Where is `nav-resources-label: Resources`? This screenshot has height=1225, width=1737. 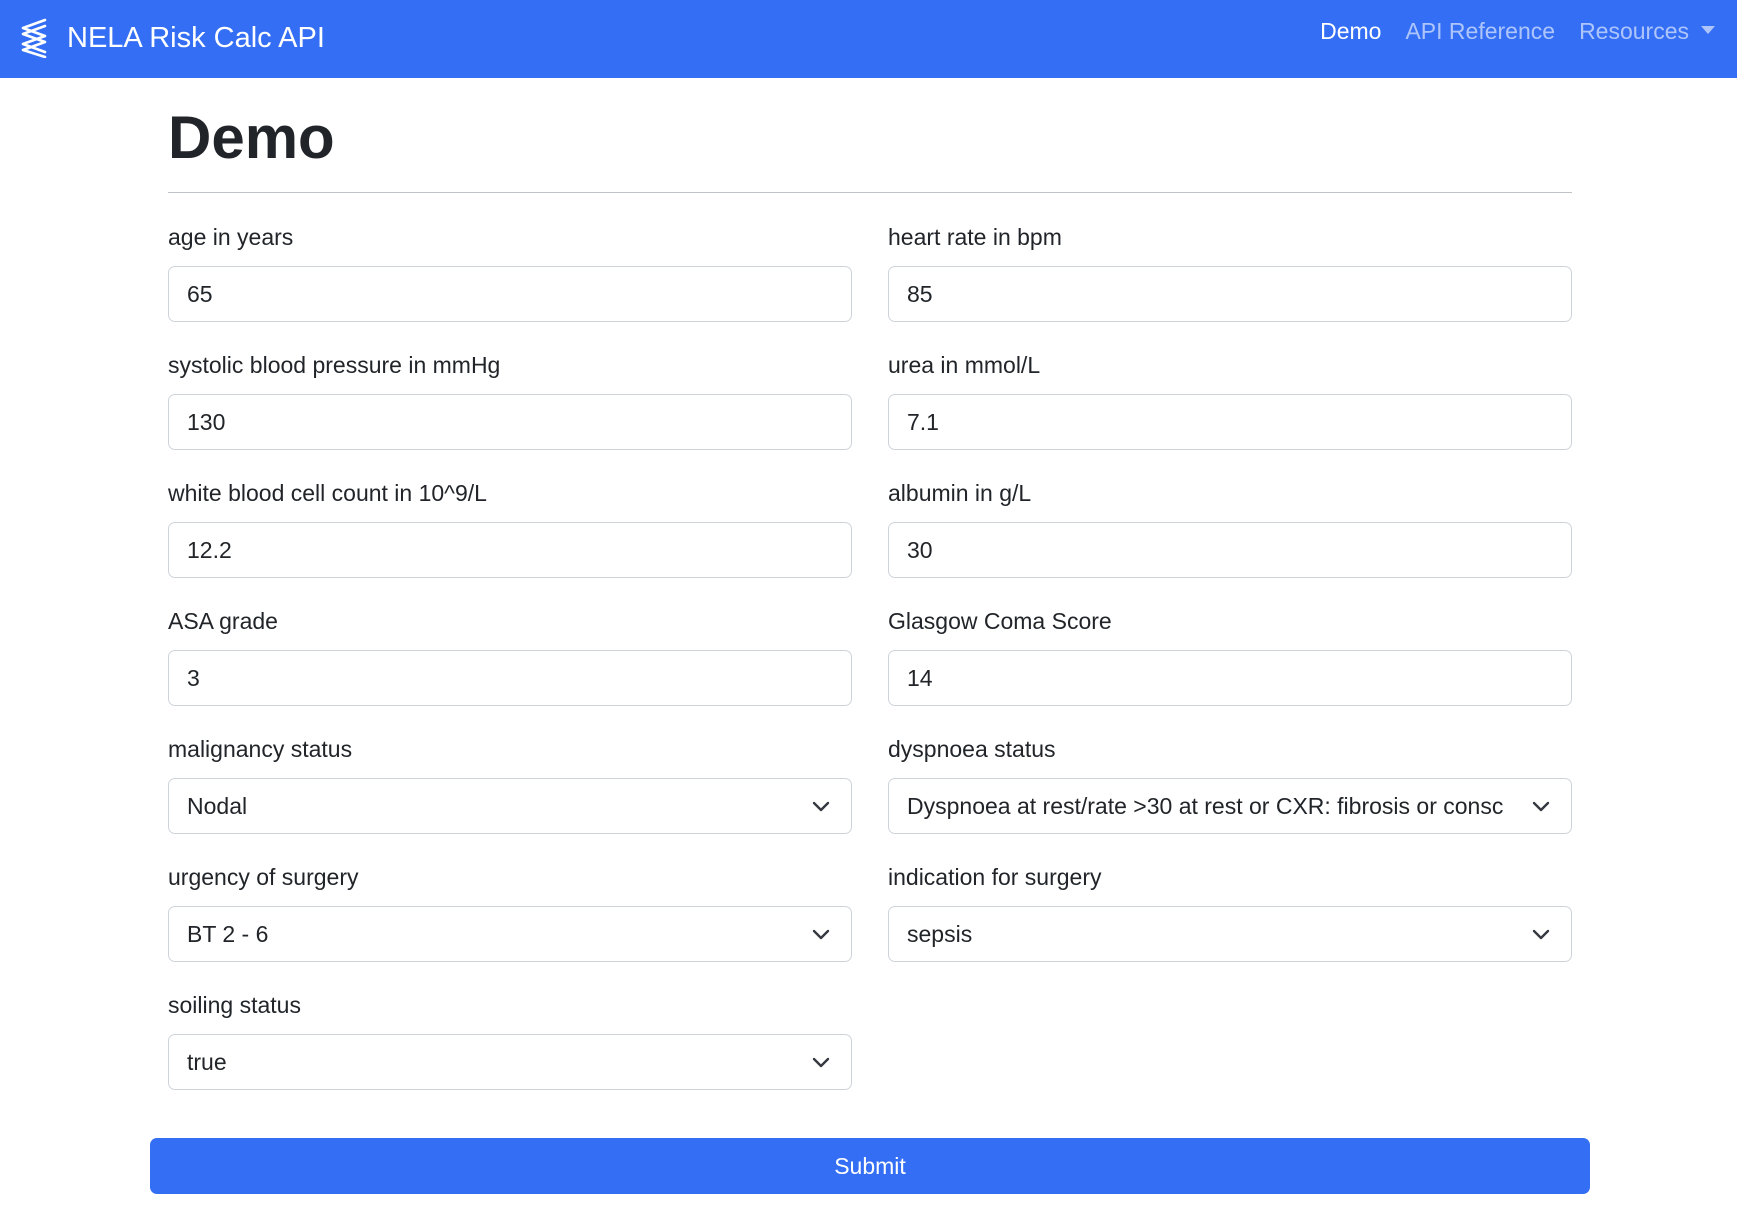 nav-resources-label: Resources is located at coordinates (1634, 31).